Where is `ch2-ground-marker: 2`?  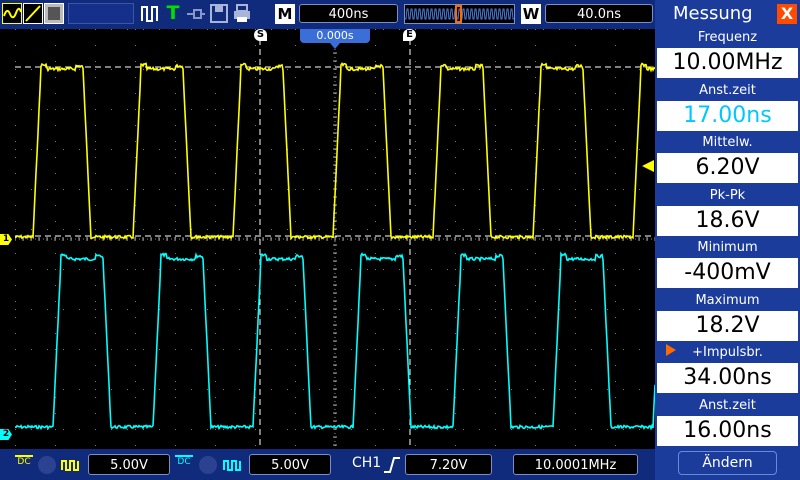
ch2-ground-marker: 2 is located at coordinates (6, 434).